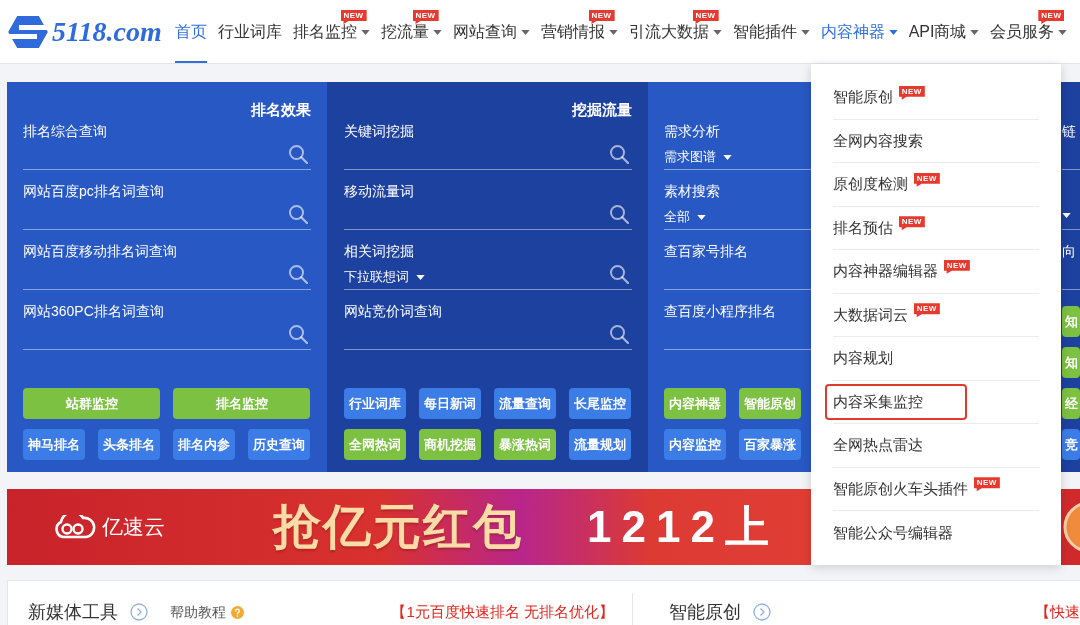 The height and width of the screenshot is (625, 1080). What do you see at coordinates (375, 403) in the screenshot?
I see `tool-button: 行业词库` at bounding box center [375, 403].